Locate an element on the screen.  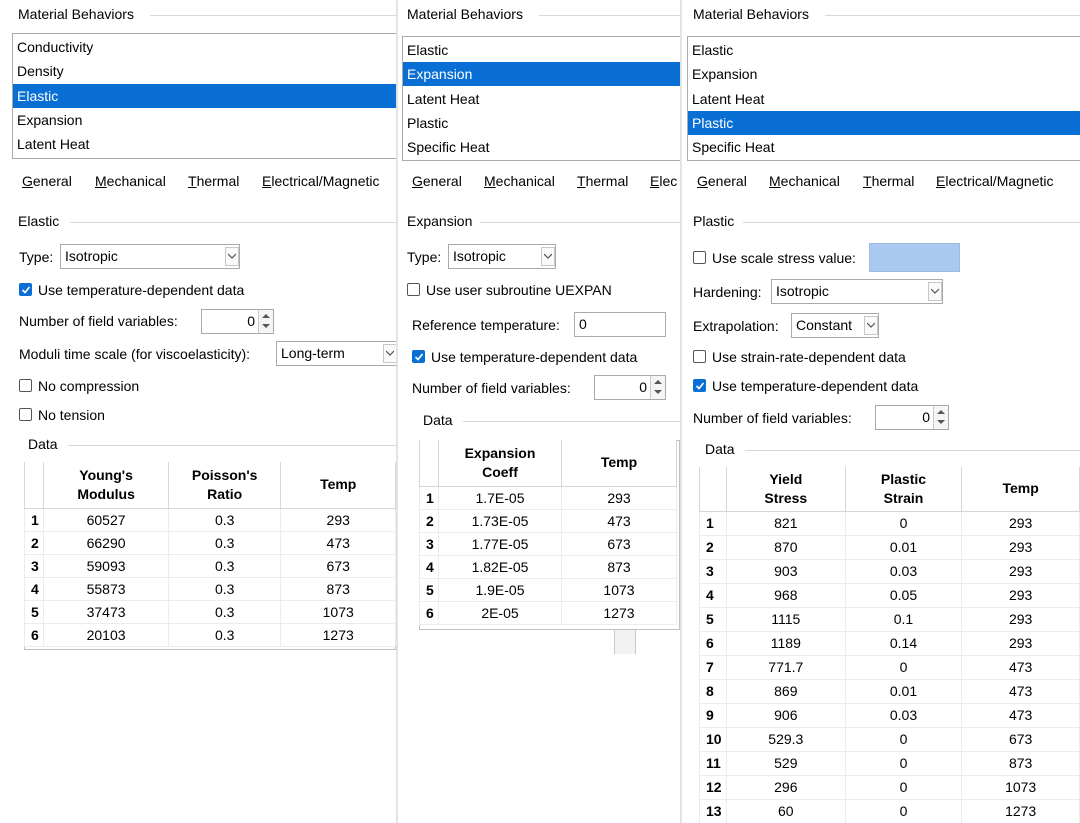
table-row: 2 1.73E-05 473 is located at coordinates (548, 520).